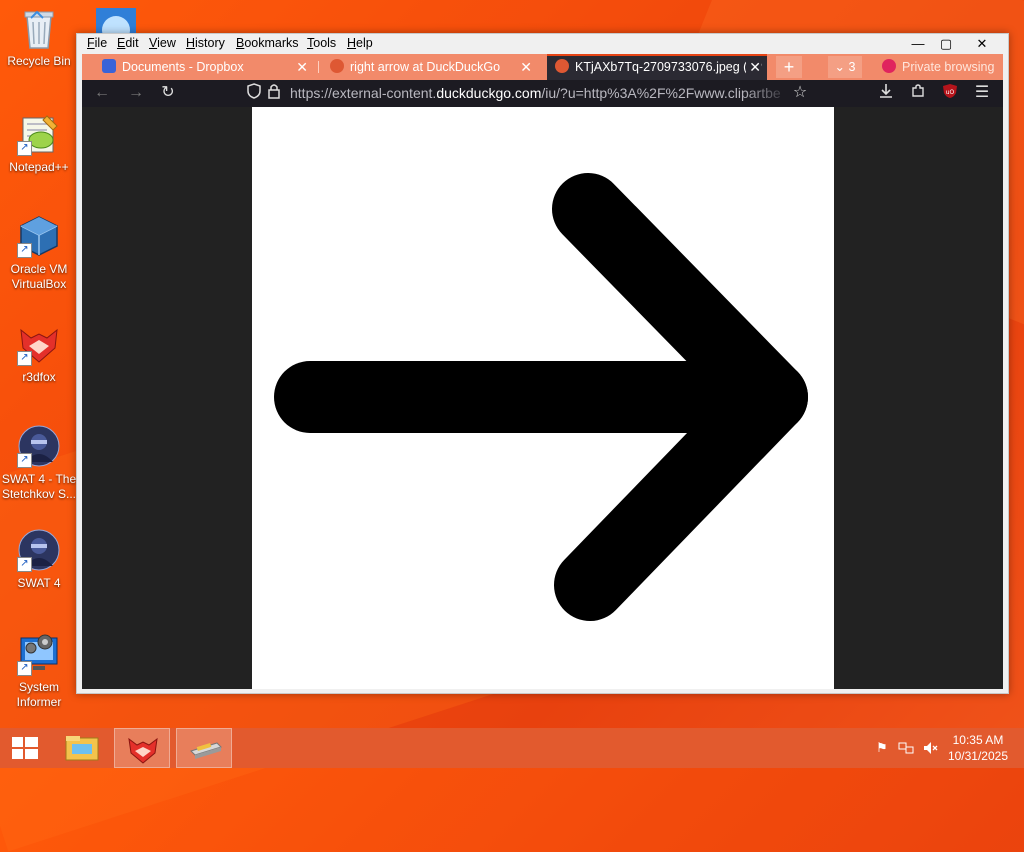  I want to click on r3dfox-icon: ↗, so click(39, 344).